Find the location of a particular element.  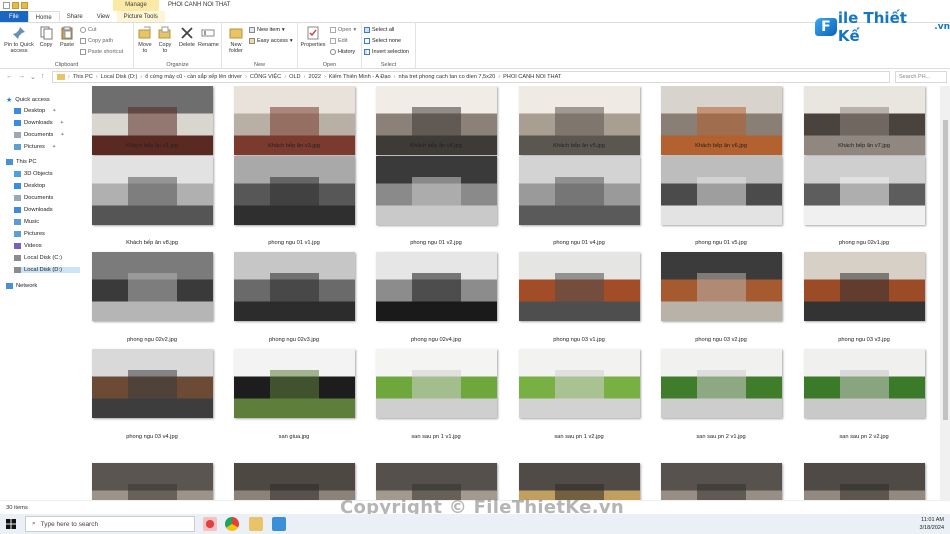

up-icon: ↑ is located at coordinates (43, 77).